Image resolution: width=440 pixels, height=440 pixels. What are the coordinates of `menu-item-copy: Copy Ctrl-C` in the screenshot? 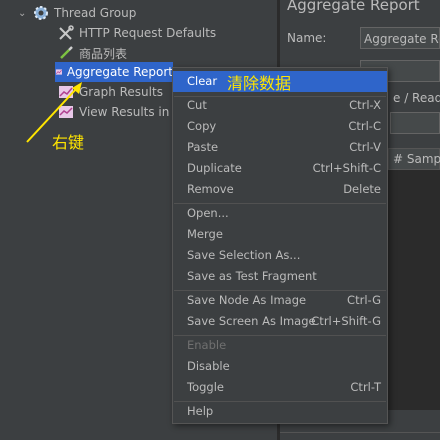 It's located at (280, 126).